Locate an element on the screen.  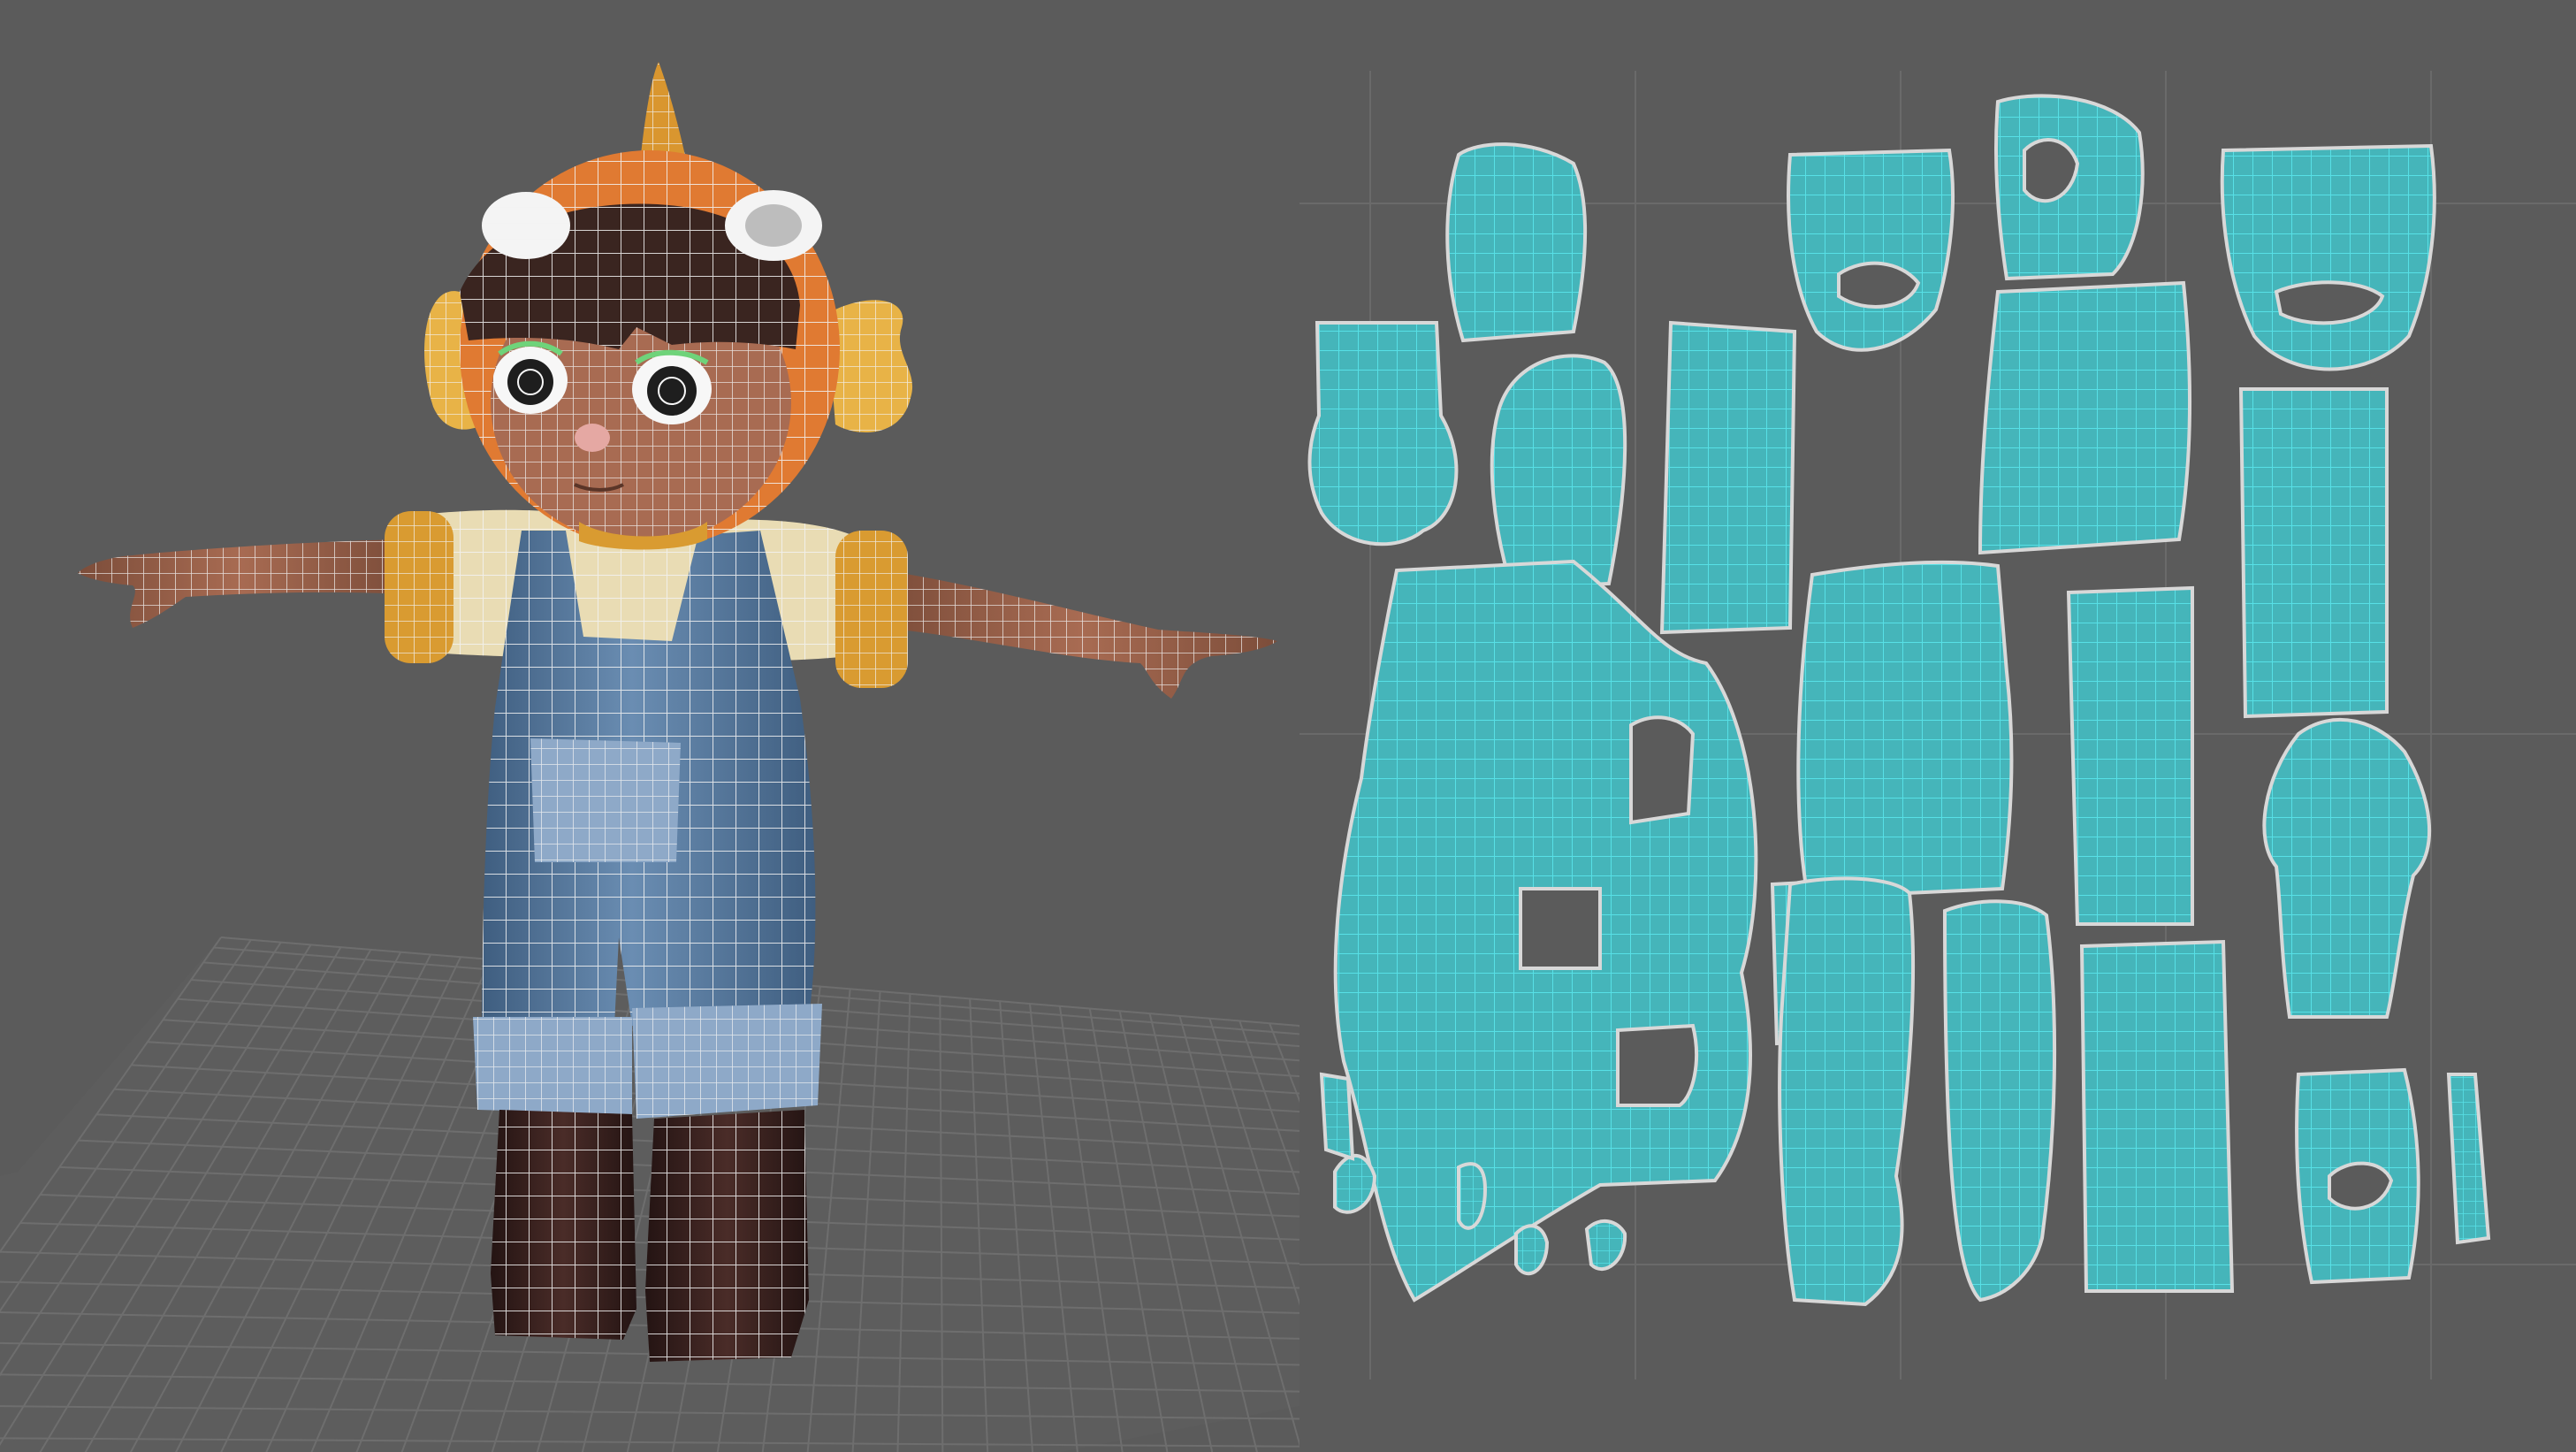
uv-shell-head-top is located at coordinates (1516, 243).